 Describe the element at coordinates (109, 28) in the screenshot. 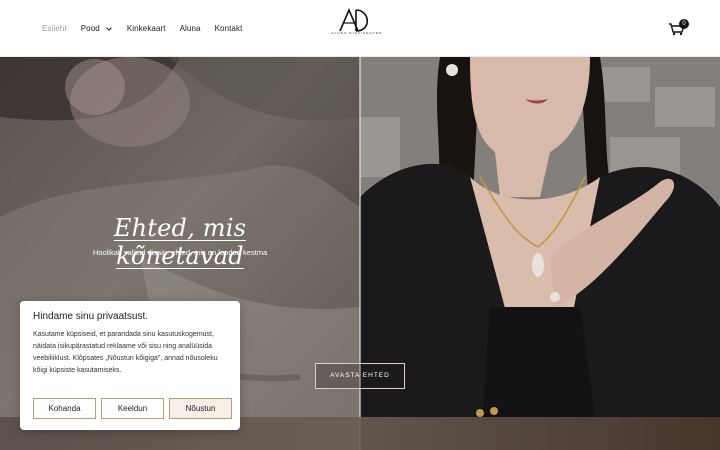

I see `chevron-down-icon` at that location.